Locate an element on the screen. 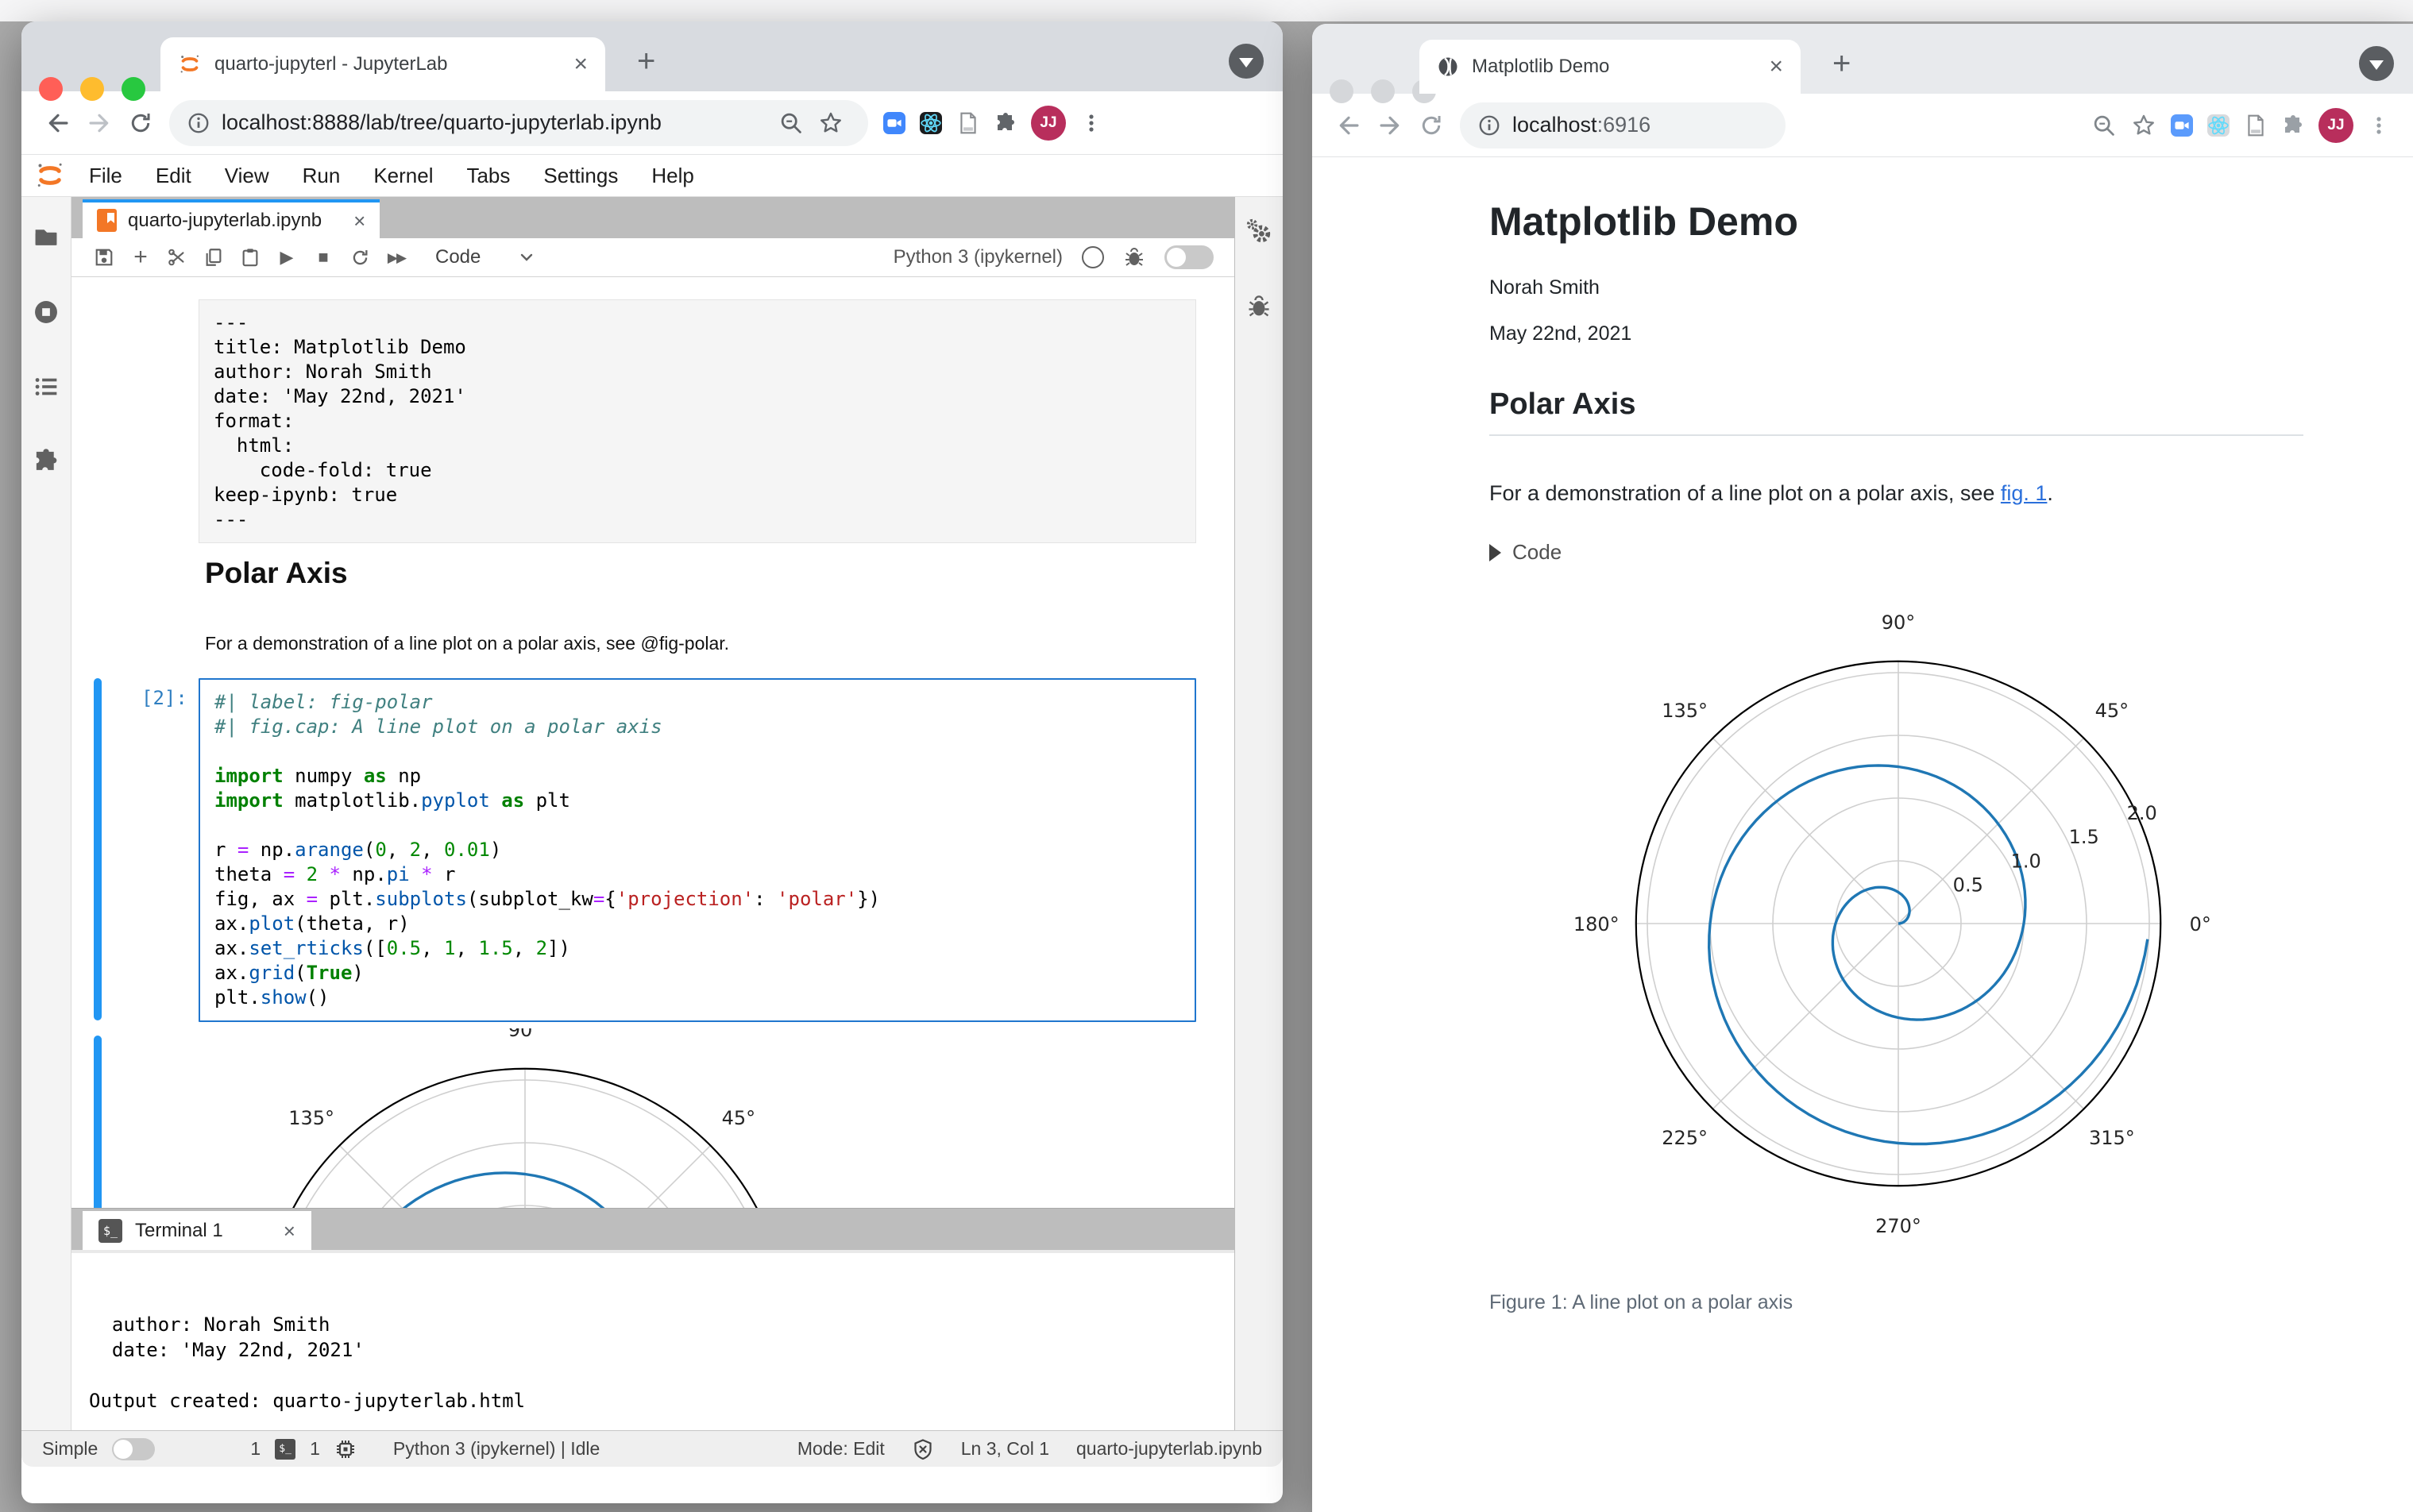 The width and height of the screenshot is (2413, 1512). paste-cells-button is located at coordinates (250, 257).